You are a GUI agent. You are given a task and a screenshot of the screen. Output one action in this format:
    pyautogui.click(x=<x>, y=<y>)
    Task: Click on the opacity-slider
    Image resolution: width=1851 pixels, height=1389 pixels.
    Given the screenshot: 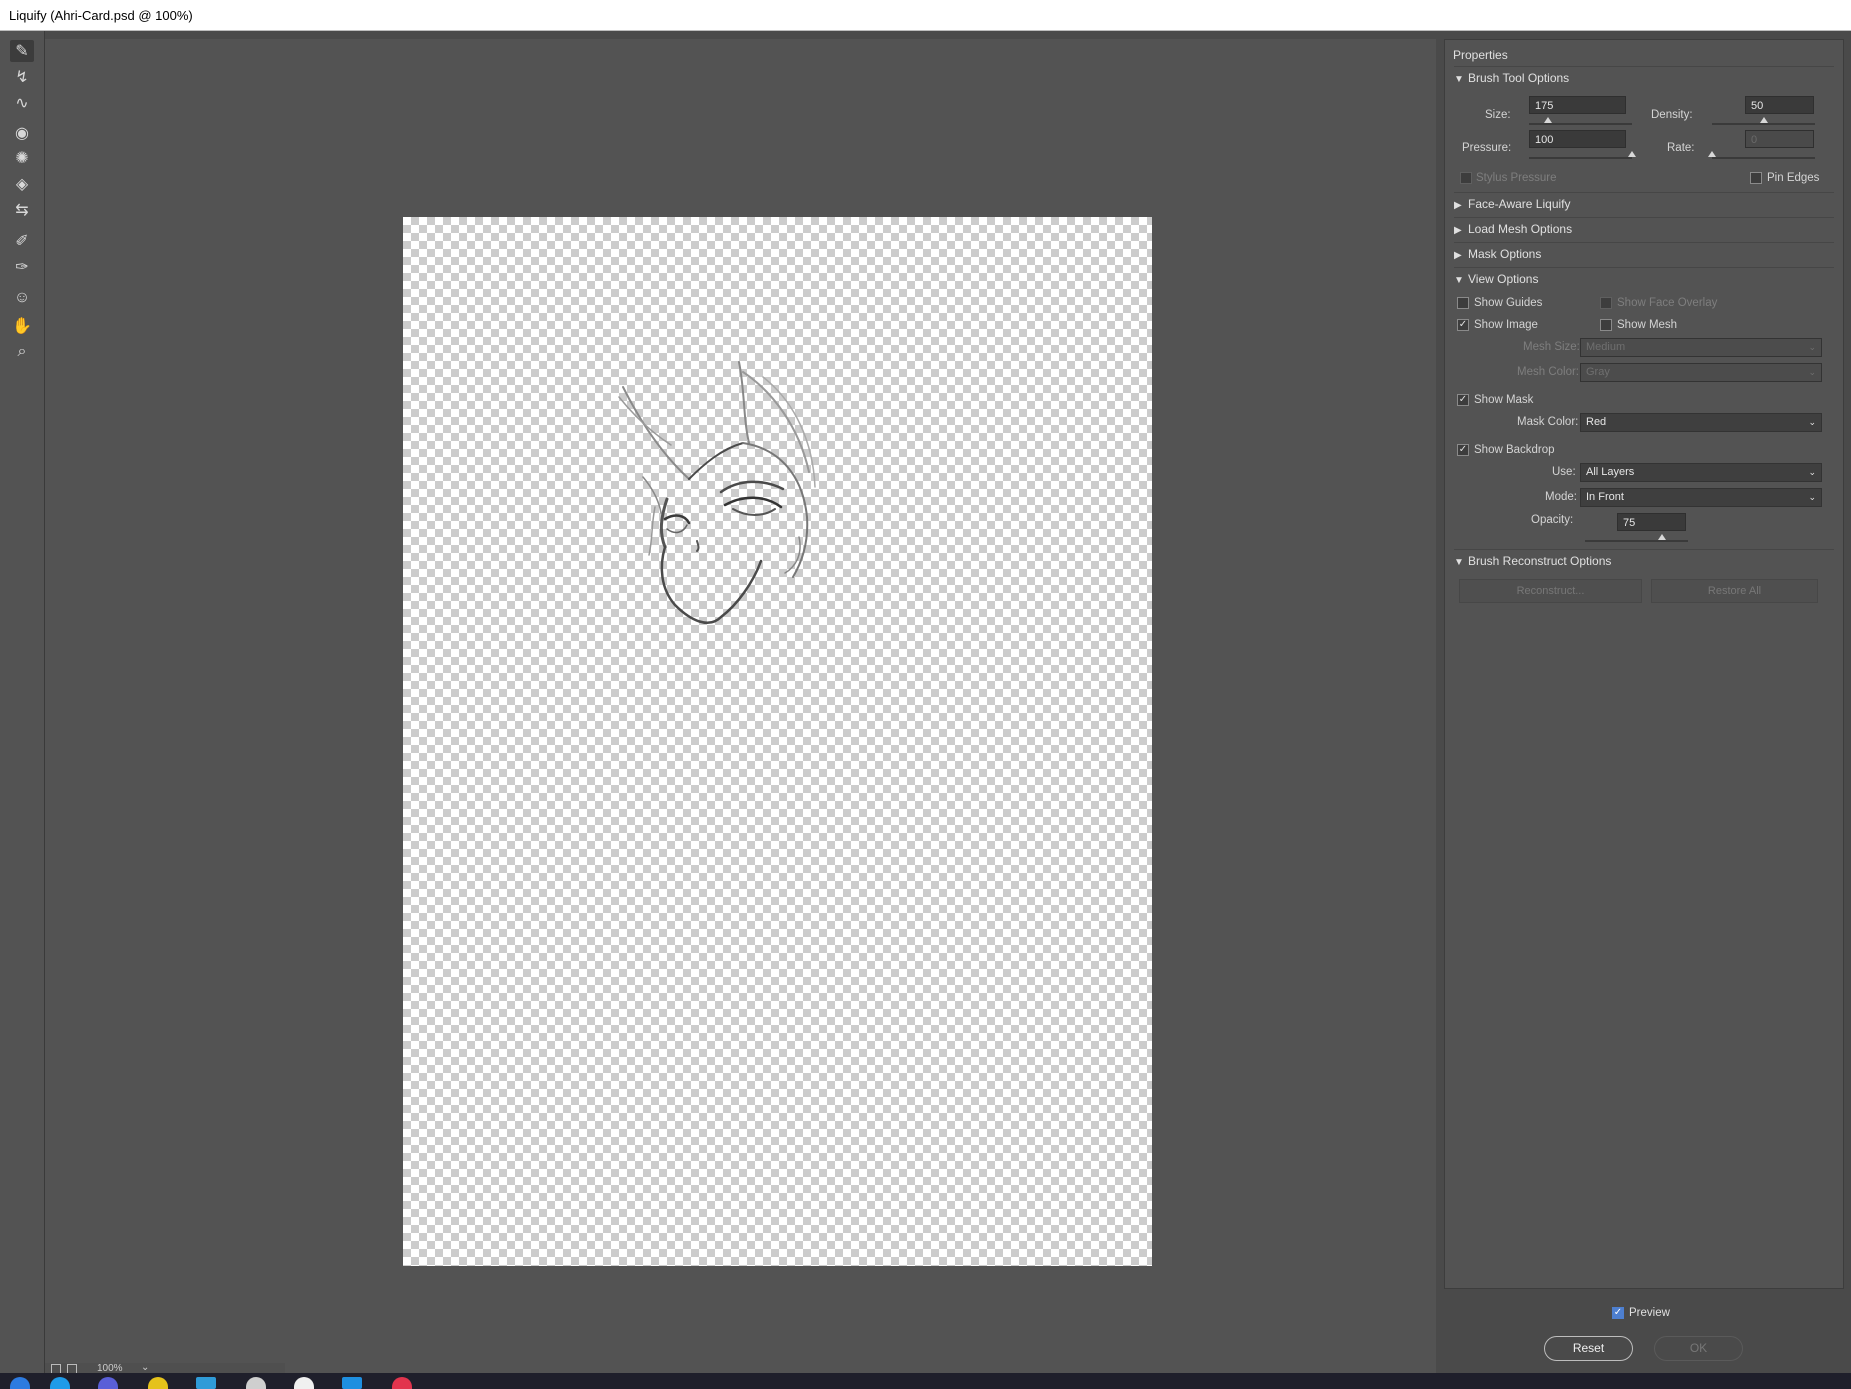 What is the action you would take?
    pyautogui.click(x=1636, y=538)
    